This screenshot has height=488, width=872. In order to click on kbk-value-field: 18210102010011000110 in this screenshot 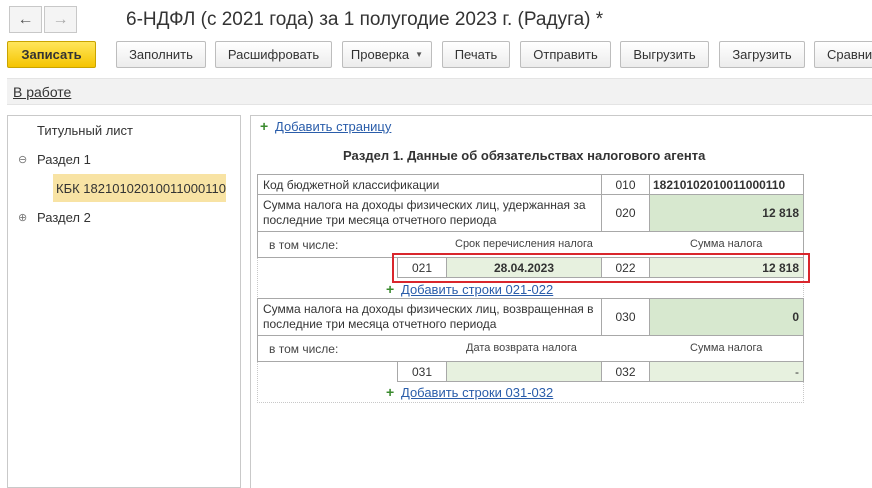, I will do `click(726, 184)`.